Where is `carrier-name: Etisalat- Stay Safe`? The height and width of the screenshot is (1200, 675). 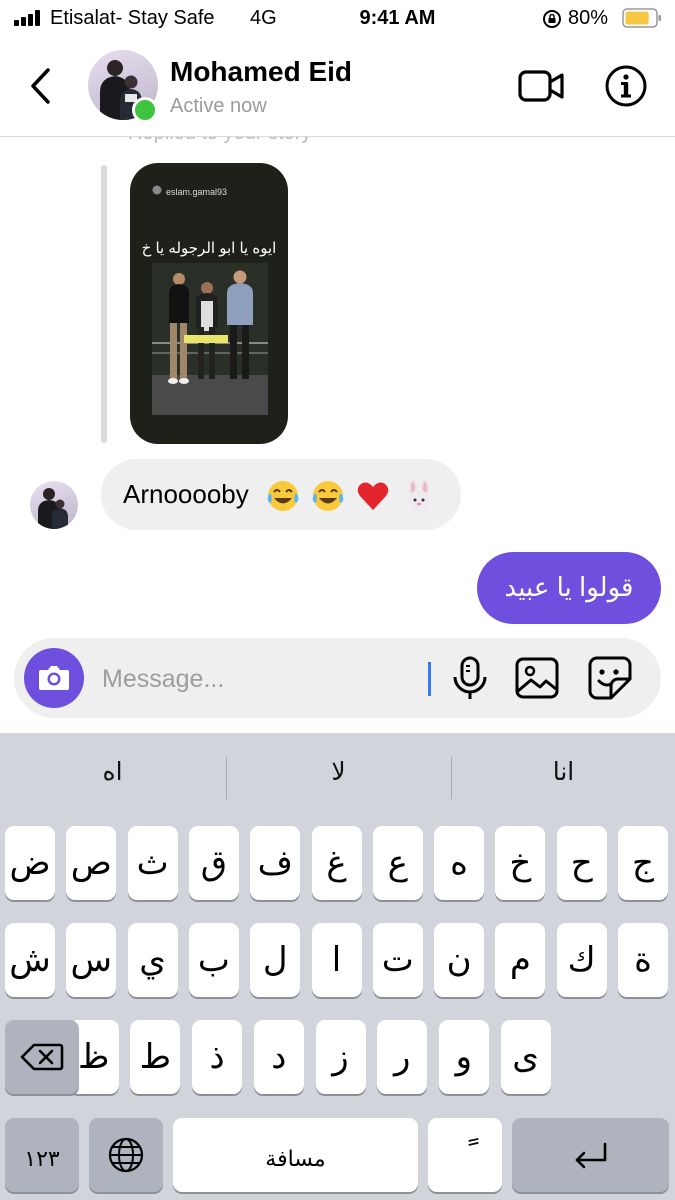
carrier-name: Etisalat- Stay Safe is located at coordinates (132, 18).